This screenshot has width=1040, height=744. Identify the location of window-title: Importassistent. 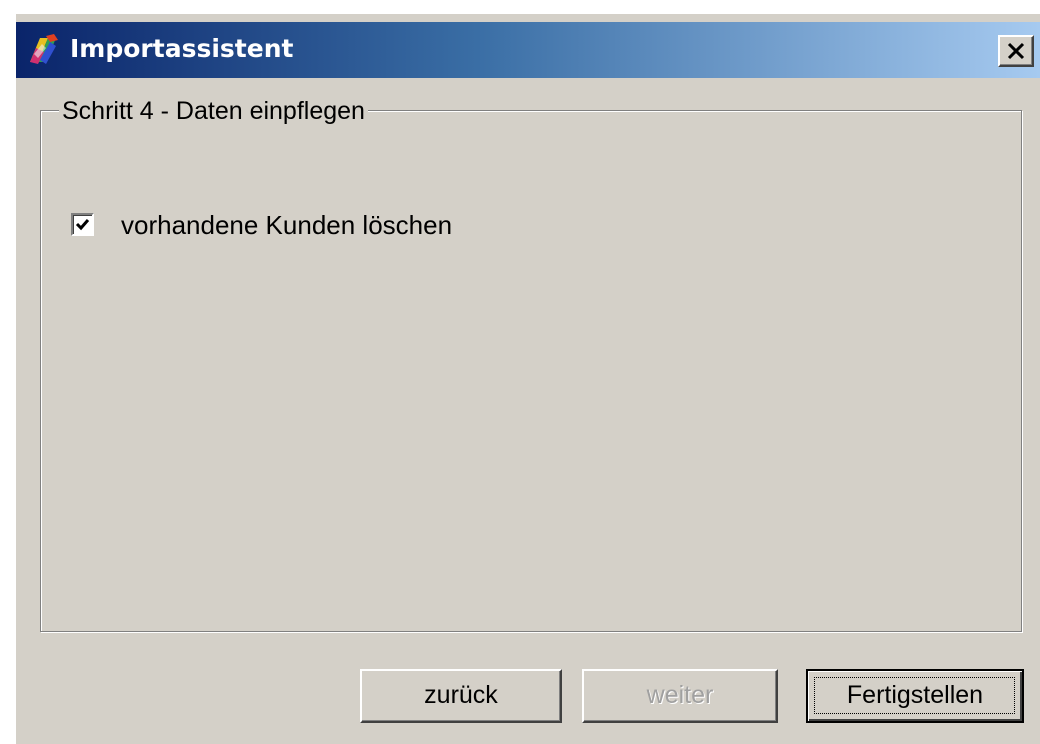
(182, 48).